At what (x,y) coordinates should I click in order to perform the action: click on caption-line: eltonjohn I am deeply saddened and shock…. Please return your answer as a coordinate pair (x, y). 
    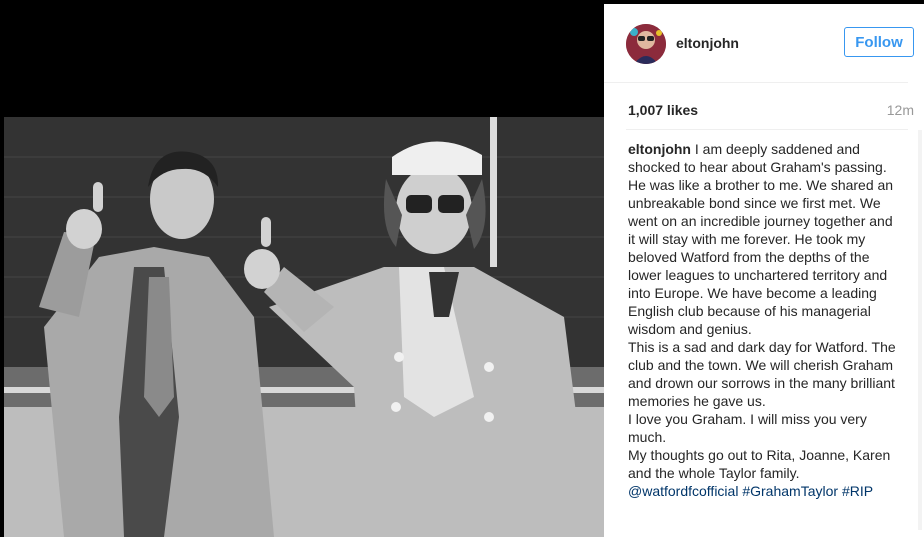
    Looking at the image, I should click on (765, 158).